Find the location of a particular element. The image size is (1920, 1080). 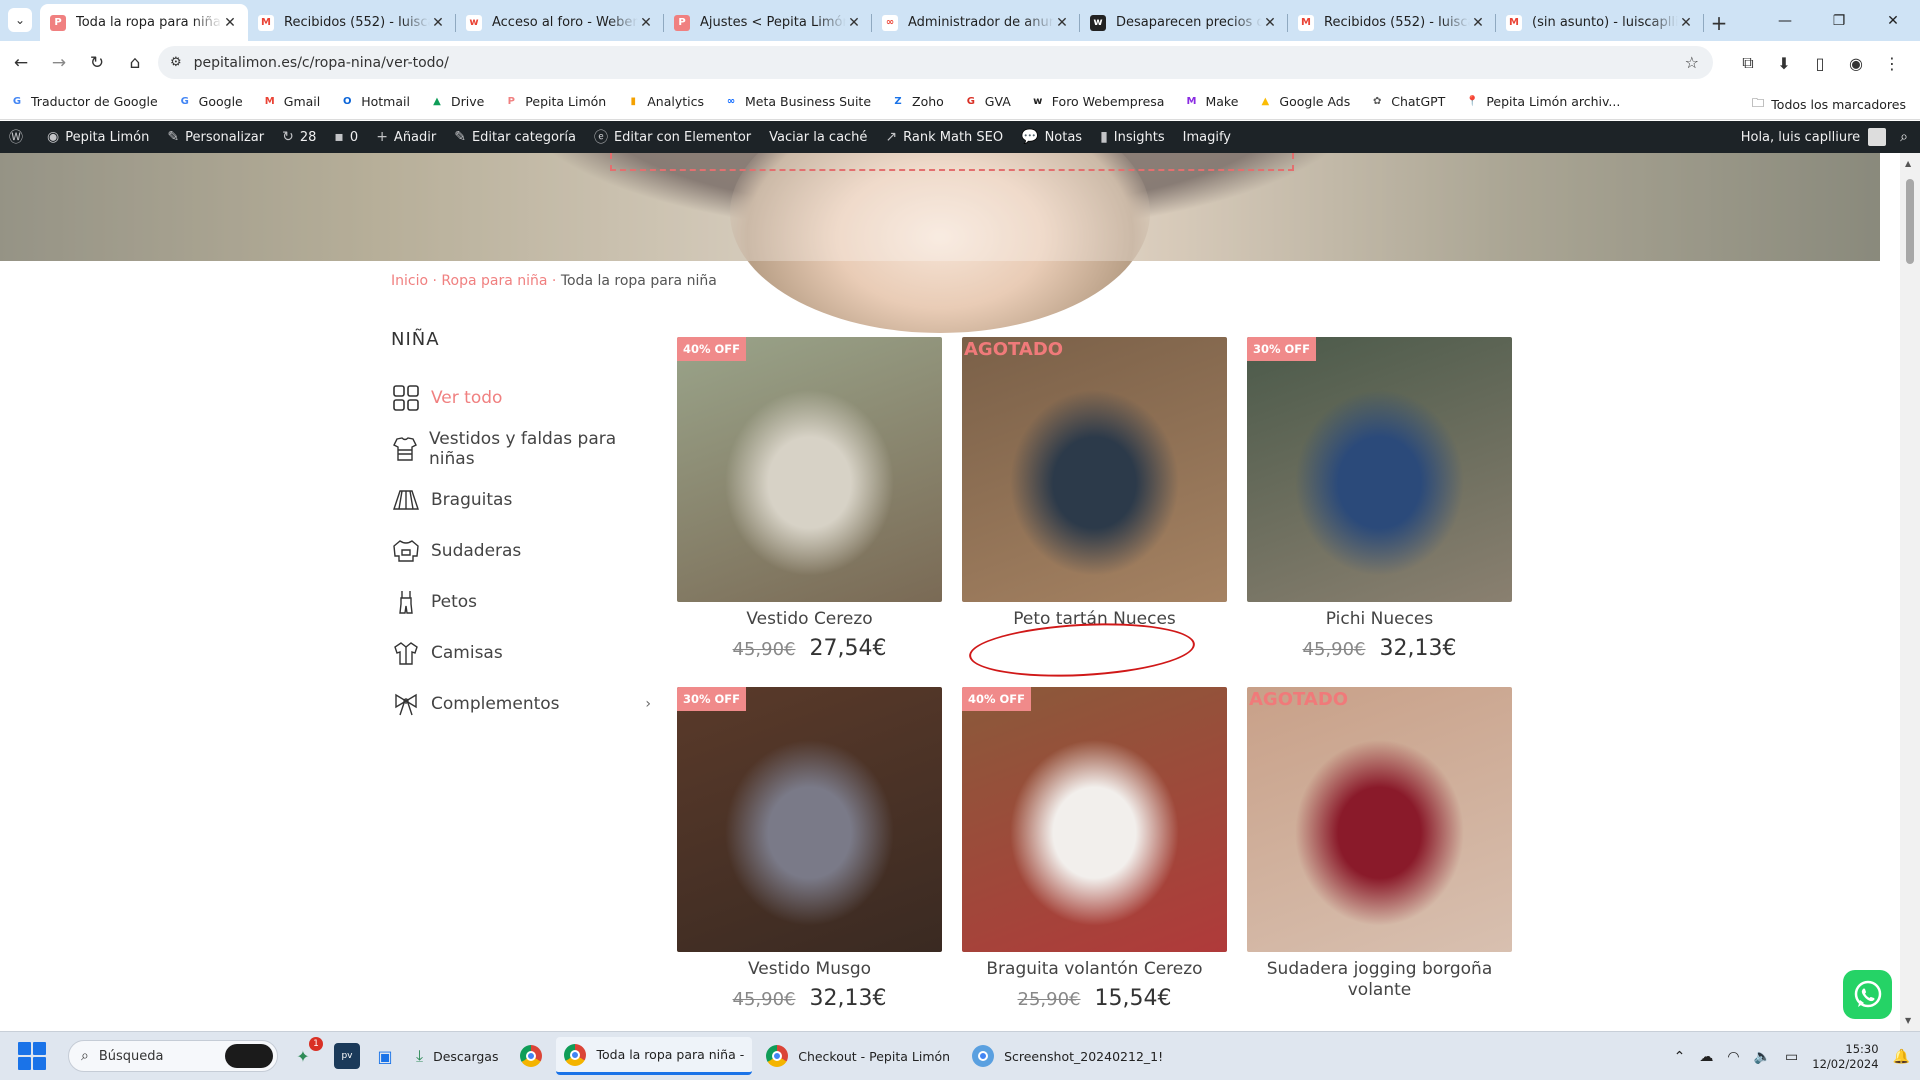

minimize-button: — is located at coordinates (1785, 20).